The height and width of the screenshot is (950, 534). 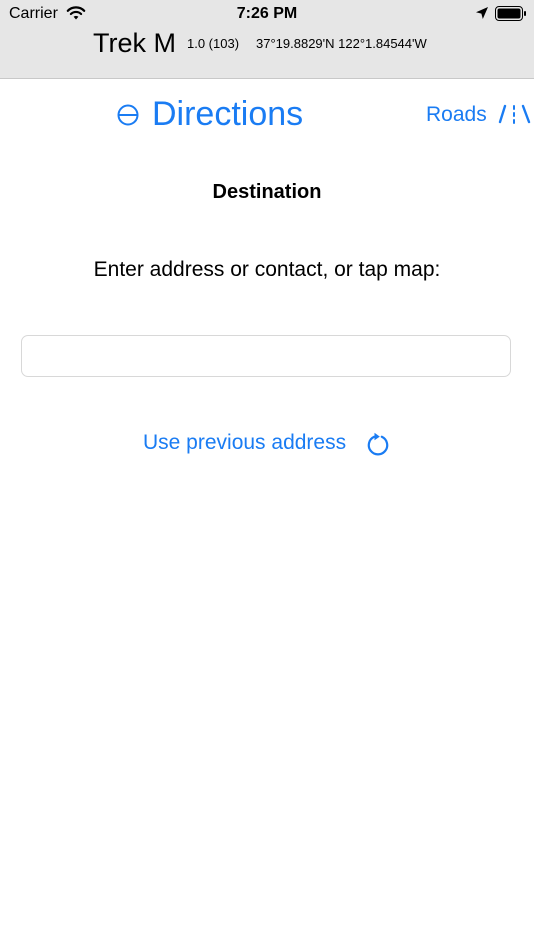 What do you see at coordinates (134, 43) in the screenshot?
I see `app-title: Trek M` at bounding box center [134, 43].